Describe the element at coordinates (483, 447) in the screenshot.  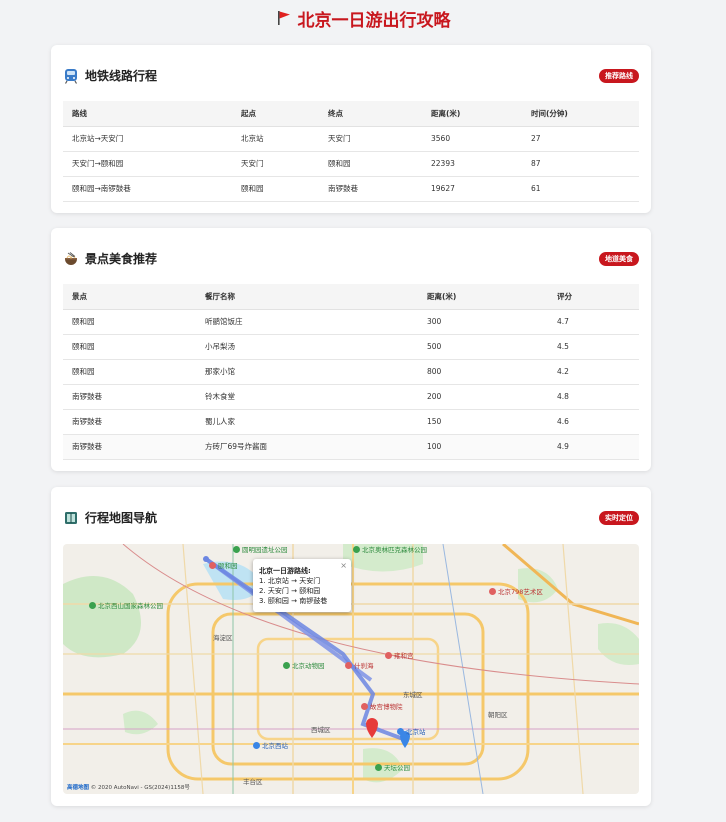
I see `table-cell: 100` at that location.